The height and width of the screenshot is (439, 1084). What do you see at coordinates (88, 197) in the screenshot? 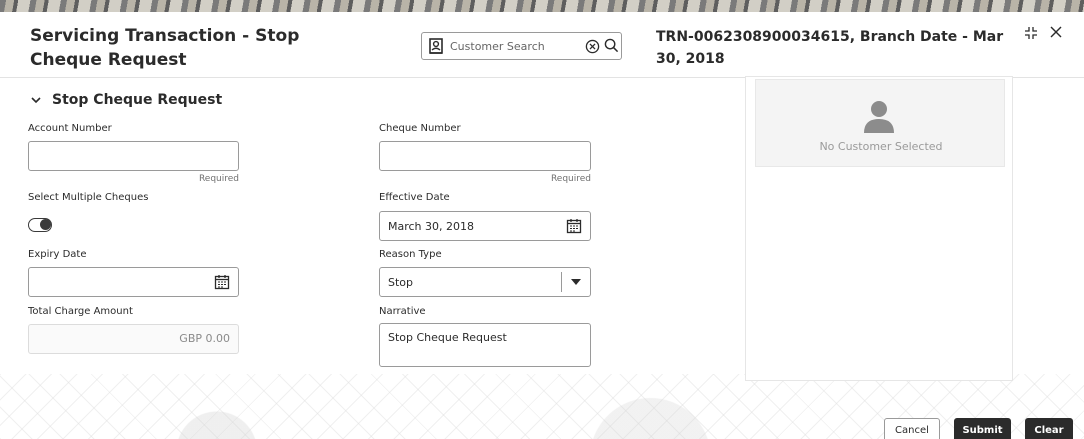
I see `select-multiple-label: Select Multiple Cheques` at bounding box center [88, 197].